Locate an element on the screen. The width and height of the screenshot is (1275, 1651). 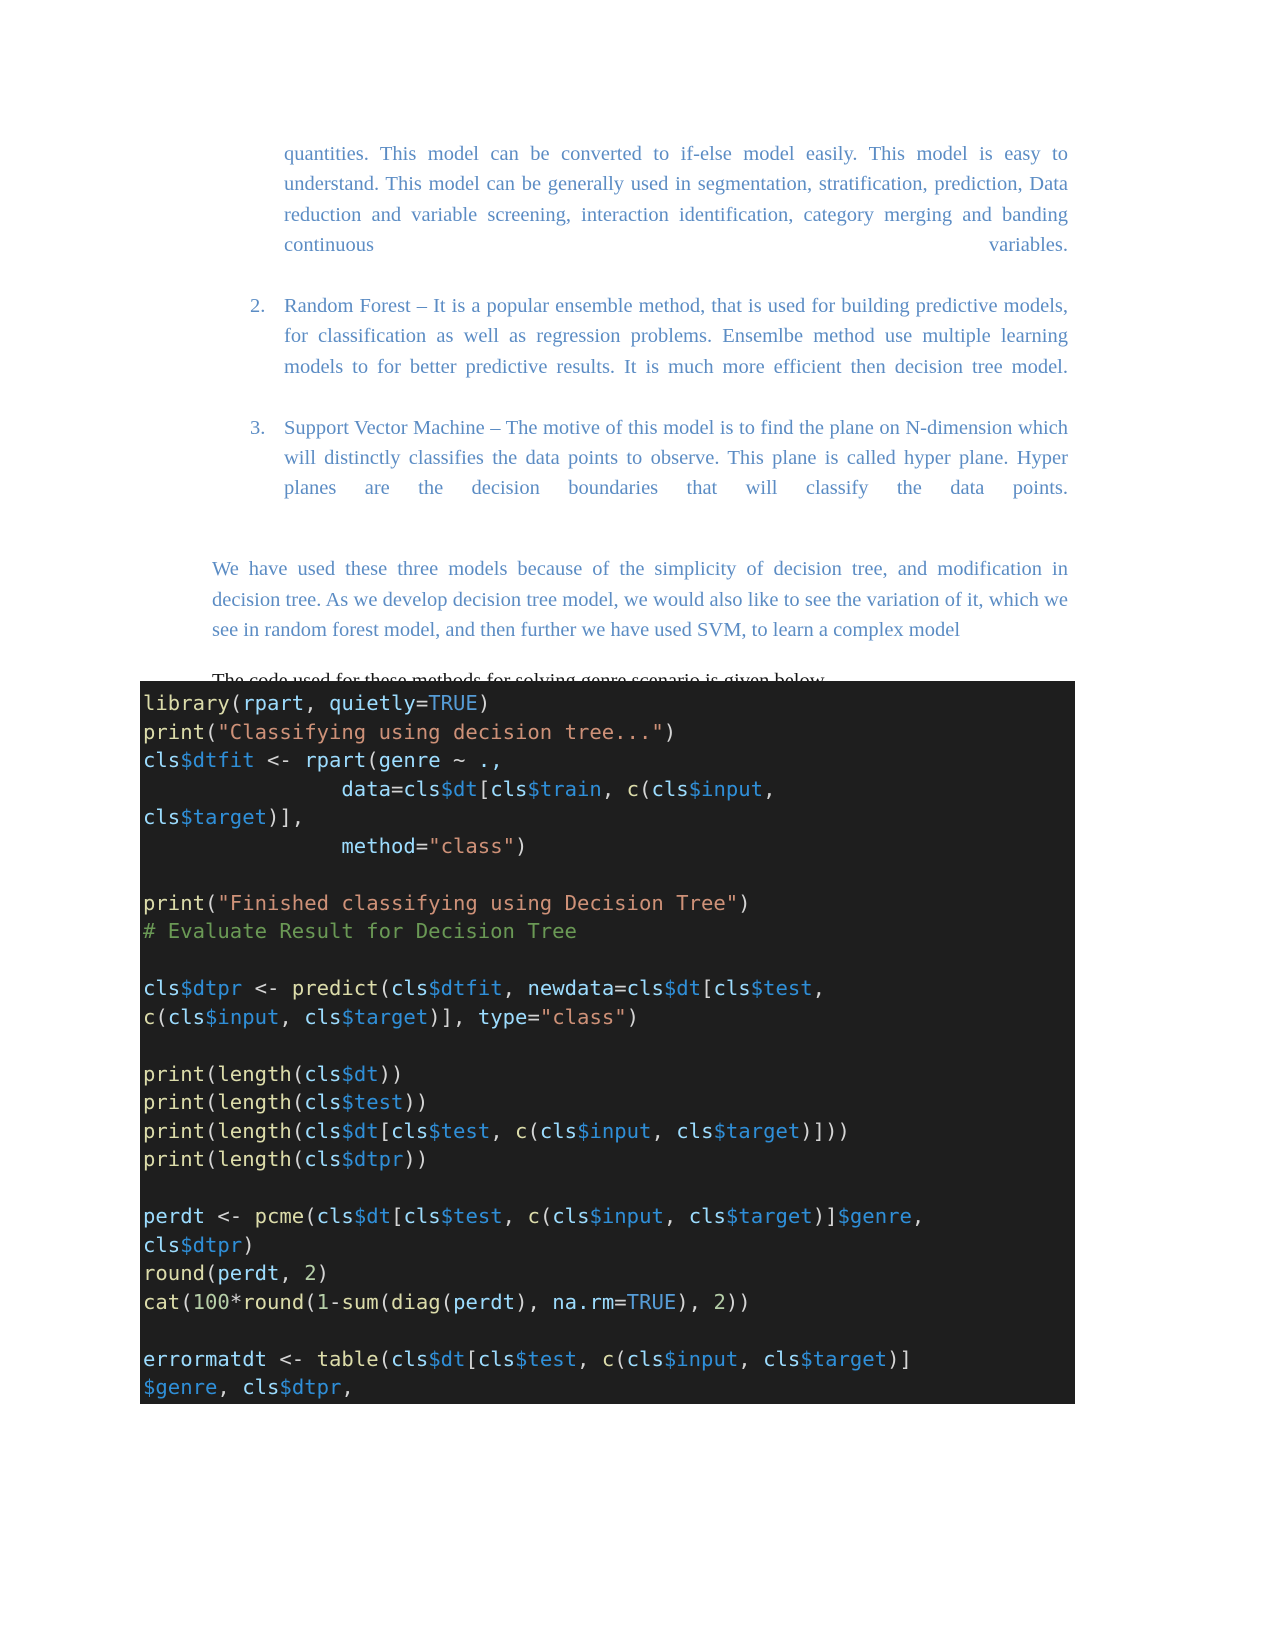
code-line: cls$dtpr) is located at coordinates (199, 1244).